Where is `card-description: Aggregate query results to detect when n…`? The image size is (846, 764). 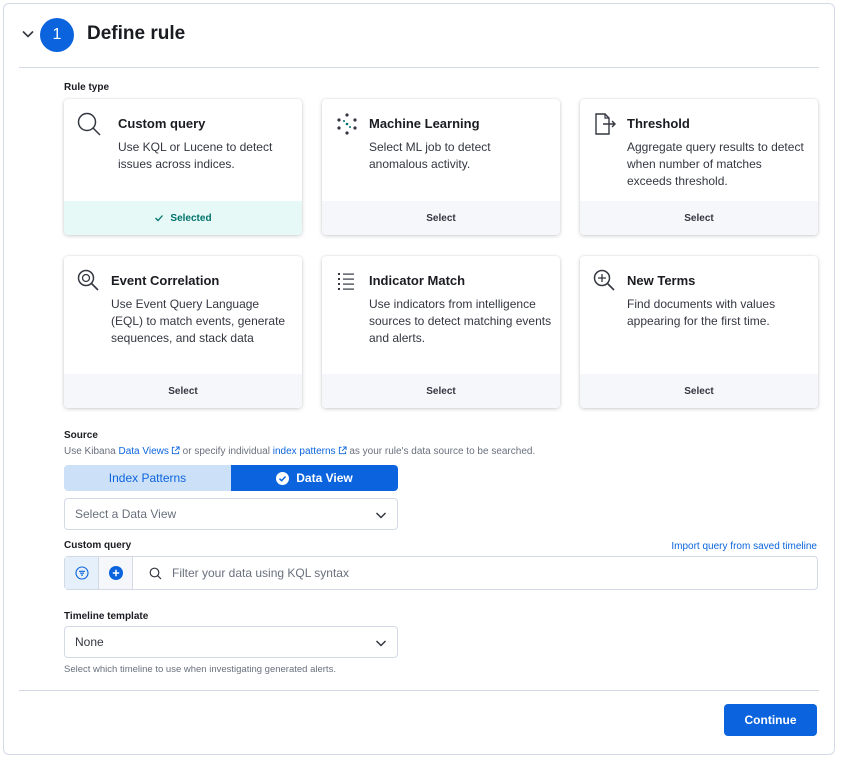
card-description: Aggregate query results to detect when n… is located at coordinates (715, 164).